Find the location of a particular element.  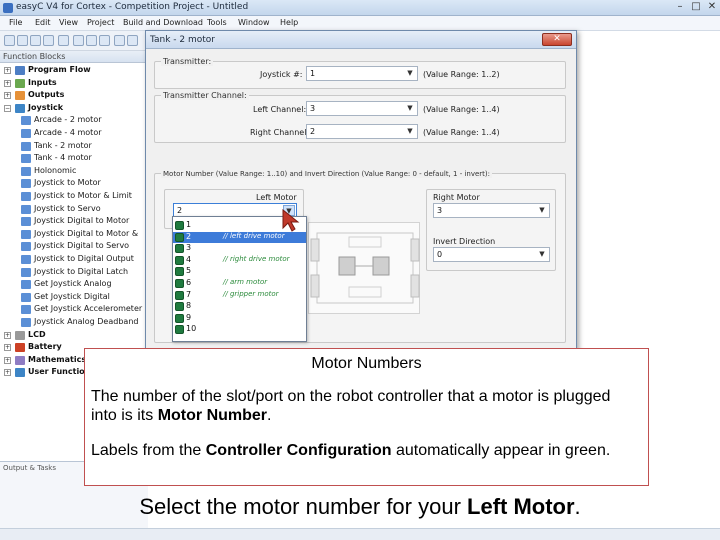

motor-option-number: 8 is located at coordinates (189, 306).